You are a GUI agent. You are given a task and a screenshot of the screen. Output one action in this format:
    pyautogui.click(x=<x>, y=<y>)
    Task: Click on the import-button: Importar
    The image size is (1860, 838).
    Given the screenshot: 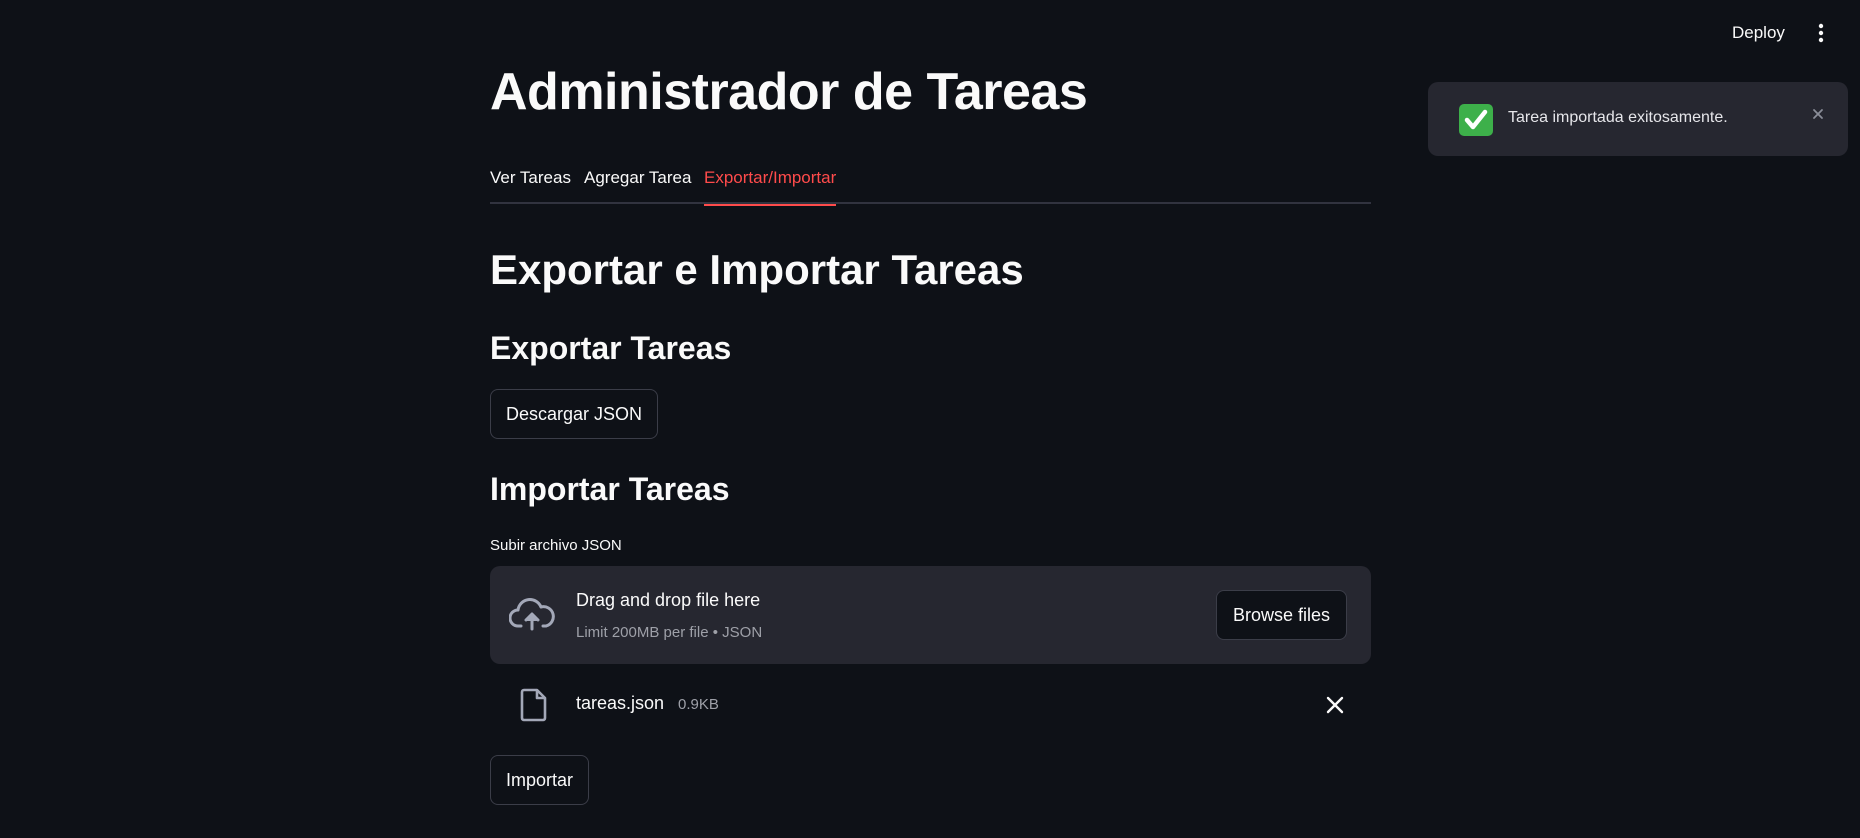 What is the action you would take?
    pyautogui.click(x=540, y=780)
    